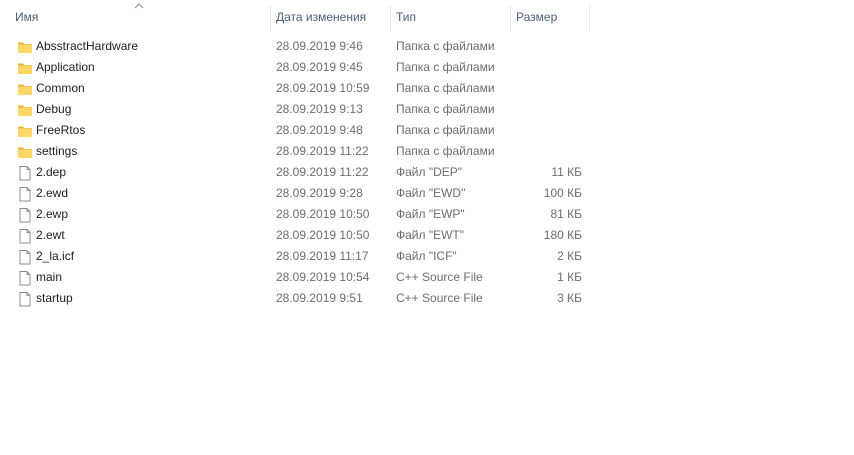 Image resolution: width=854 pixels, height=455 pixels. I want to click on file-size: 1 КБ, so click(569, 277).